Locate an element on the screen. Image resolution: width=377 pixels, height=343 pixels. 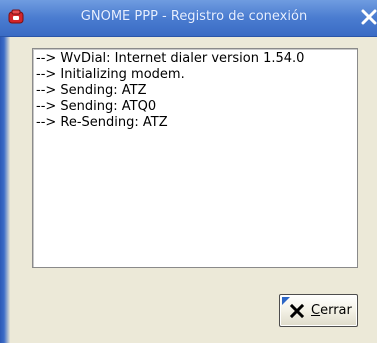
close-button-mnemonic: C is located at coordinates (316, 310).